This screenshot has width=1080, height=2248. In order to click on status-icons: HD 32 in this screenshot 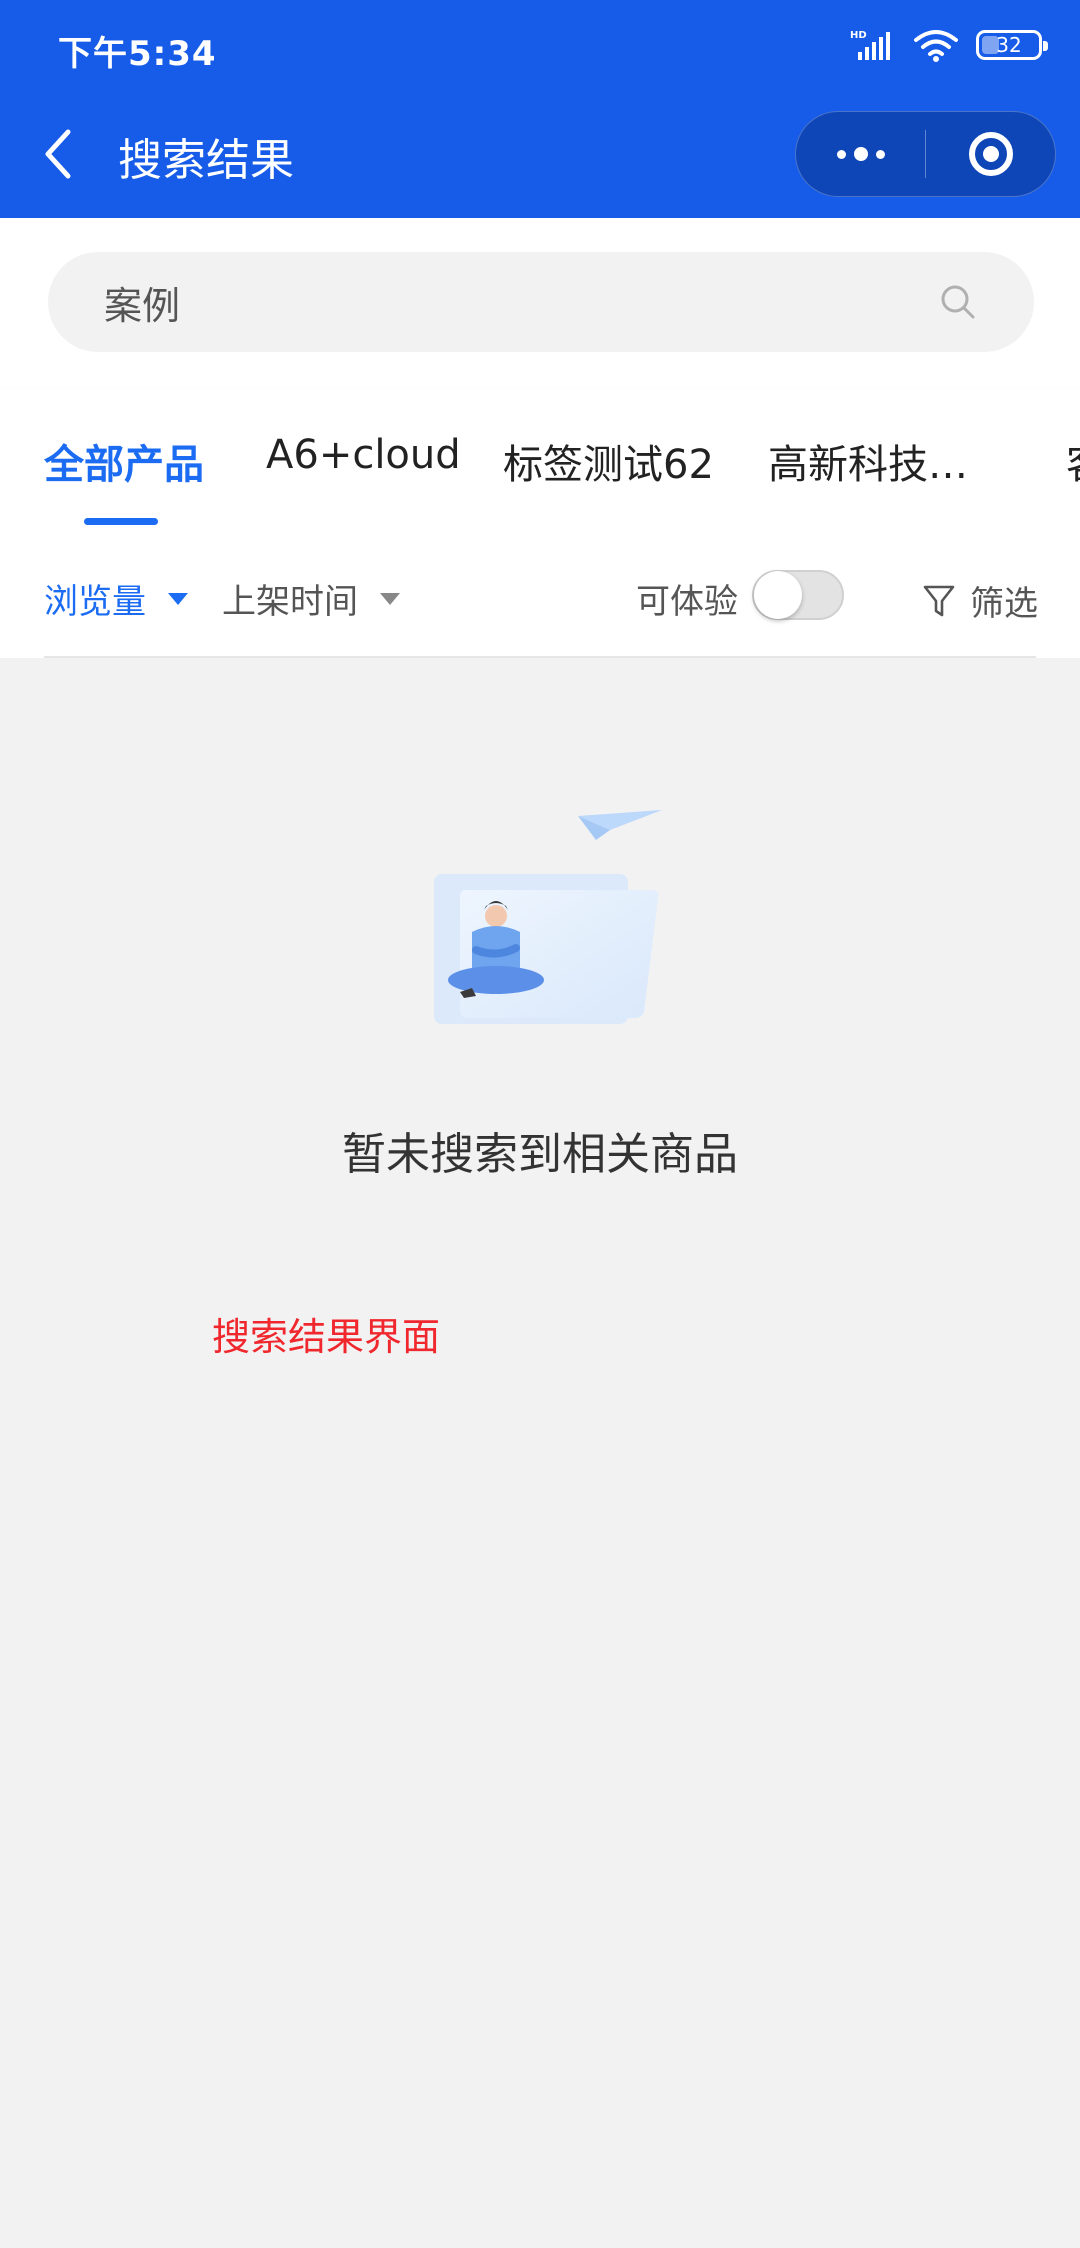, I will do `click(949, 45)`.